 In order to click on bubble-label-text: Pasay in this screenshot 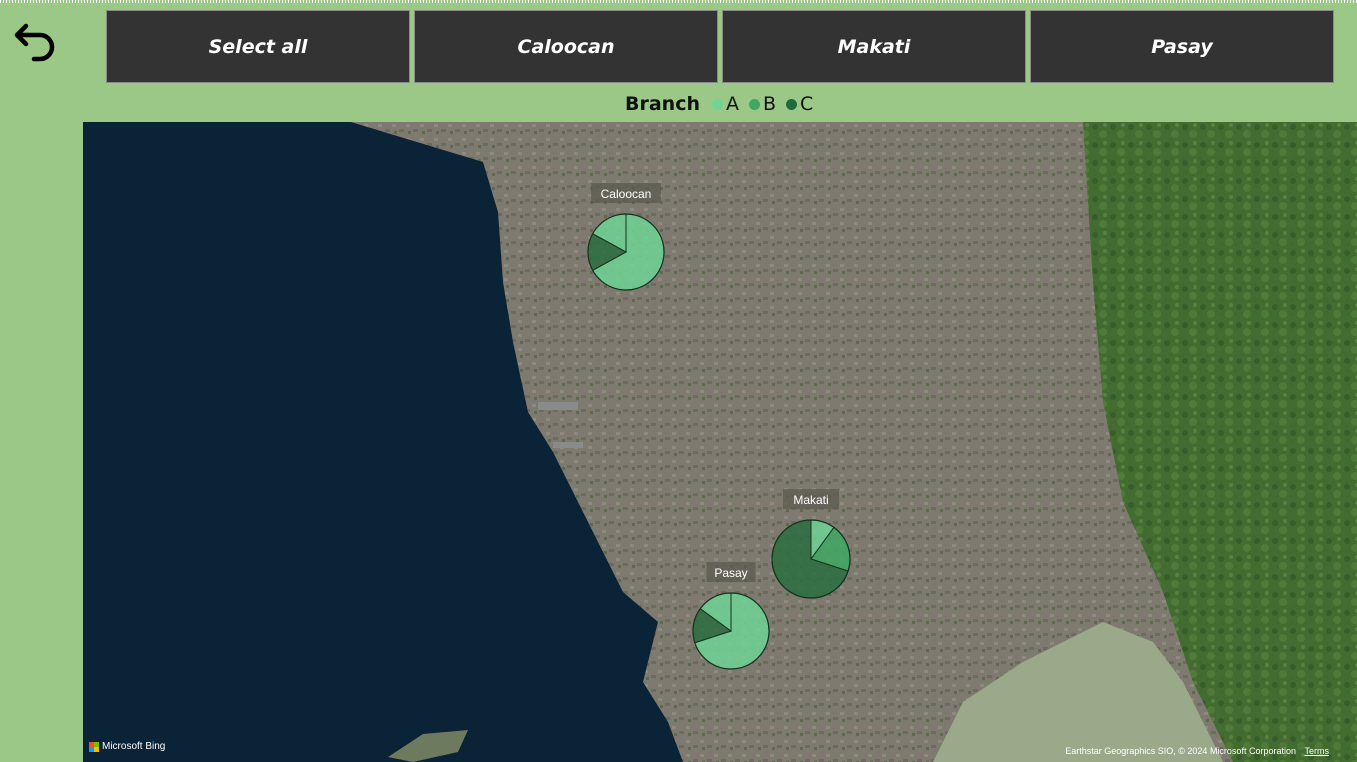, I will do `click(730, 573)`.